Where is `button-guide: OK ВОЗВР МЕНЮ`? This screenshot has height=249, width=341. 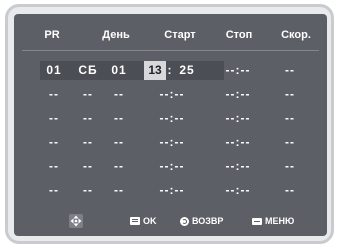 button-guide: OK ВОЗВР МЕНЮ is located at coordinates (170, 221).